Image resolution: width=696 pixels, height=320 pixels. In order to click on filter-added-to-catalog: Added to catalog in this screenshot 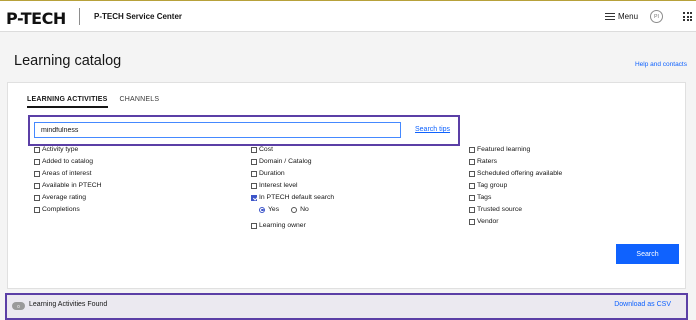, I will do `click(63, 161)`.